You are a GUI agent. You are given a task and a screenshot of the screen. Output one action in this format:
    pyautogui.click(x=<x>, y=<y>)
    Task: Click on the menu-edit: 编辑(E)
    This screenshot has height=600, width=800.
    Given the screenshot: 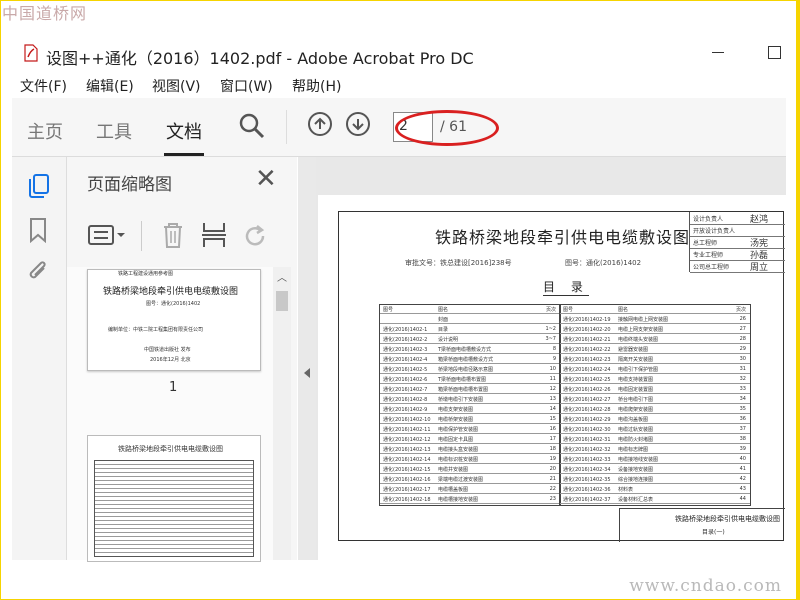 What is the action you would take?
    pyautogui.click(x=110, y=86)
    